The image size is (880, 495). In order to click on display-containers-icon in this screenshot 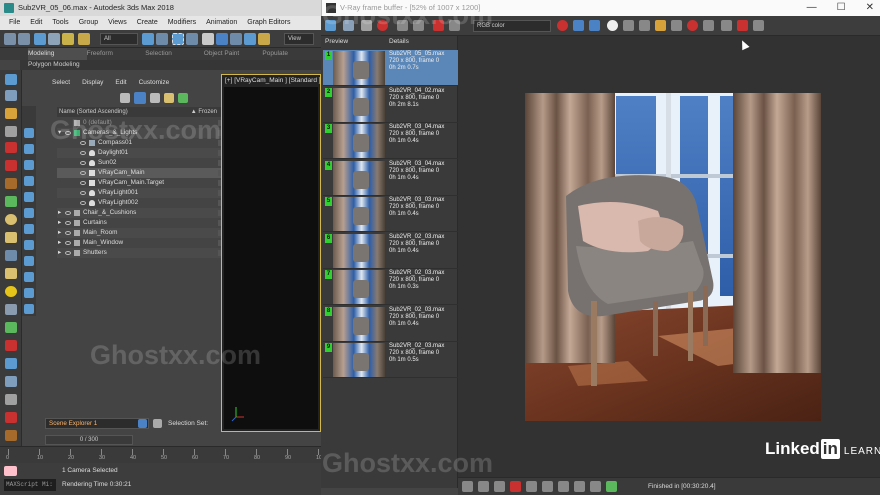, I will do `click(29, 277)`.